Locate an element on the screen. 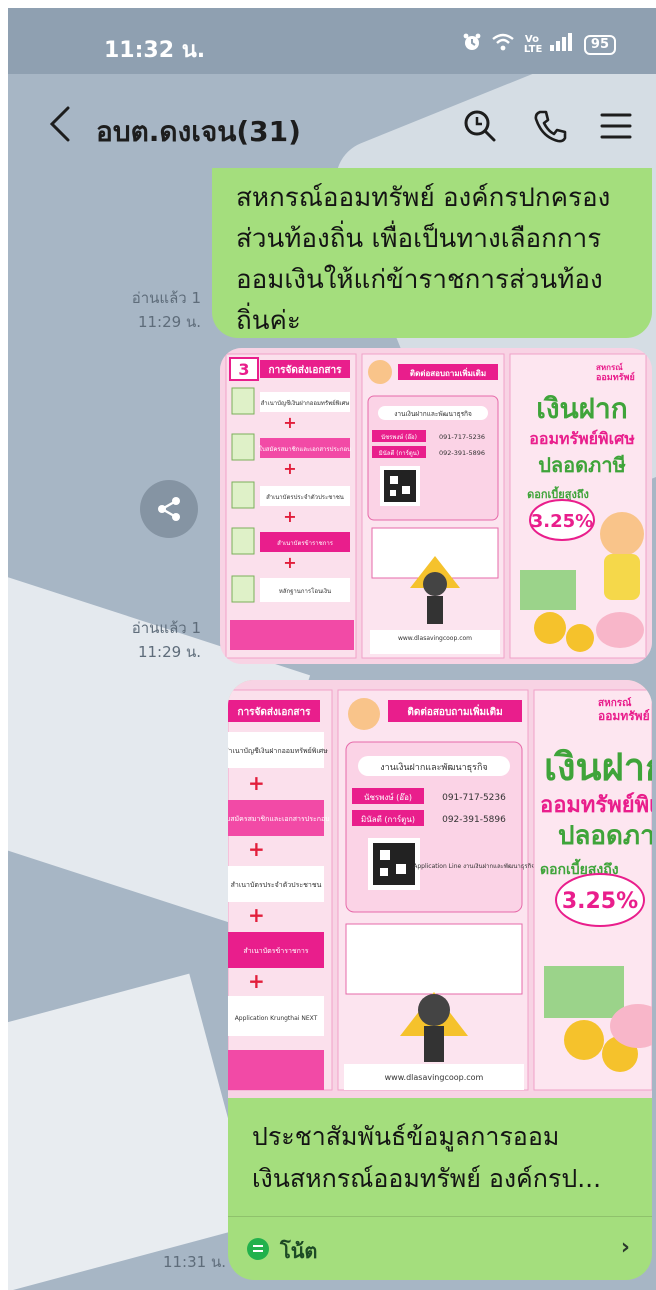  chevron-left-icon is located at coordinates (59, 124).